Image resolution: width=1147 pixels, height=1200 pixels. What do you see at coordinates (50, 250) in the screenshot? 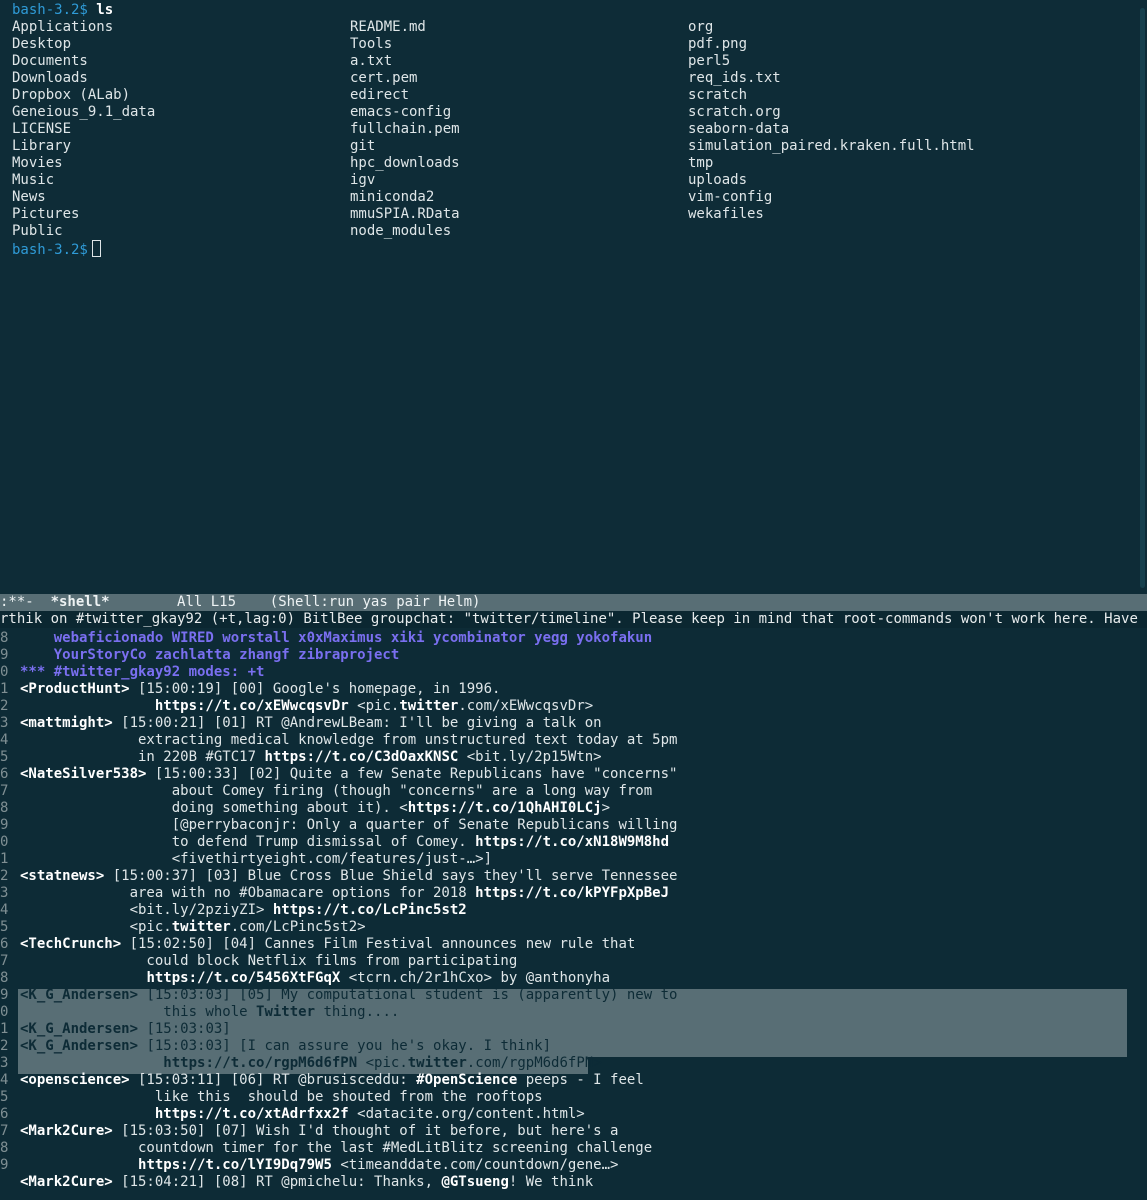
I see `shell-prompt-2: bash-3.2$` at bounding box center [50, 250].